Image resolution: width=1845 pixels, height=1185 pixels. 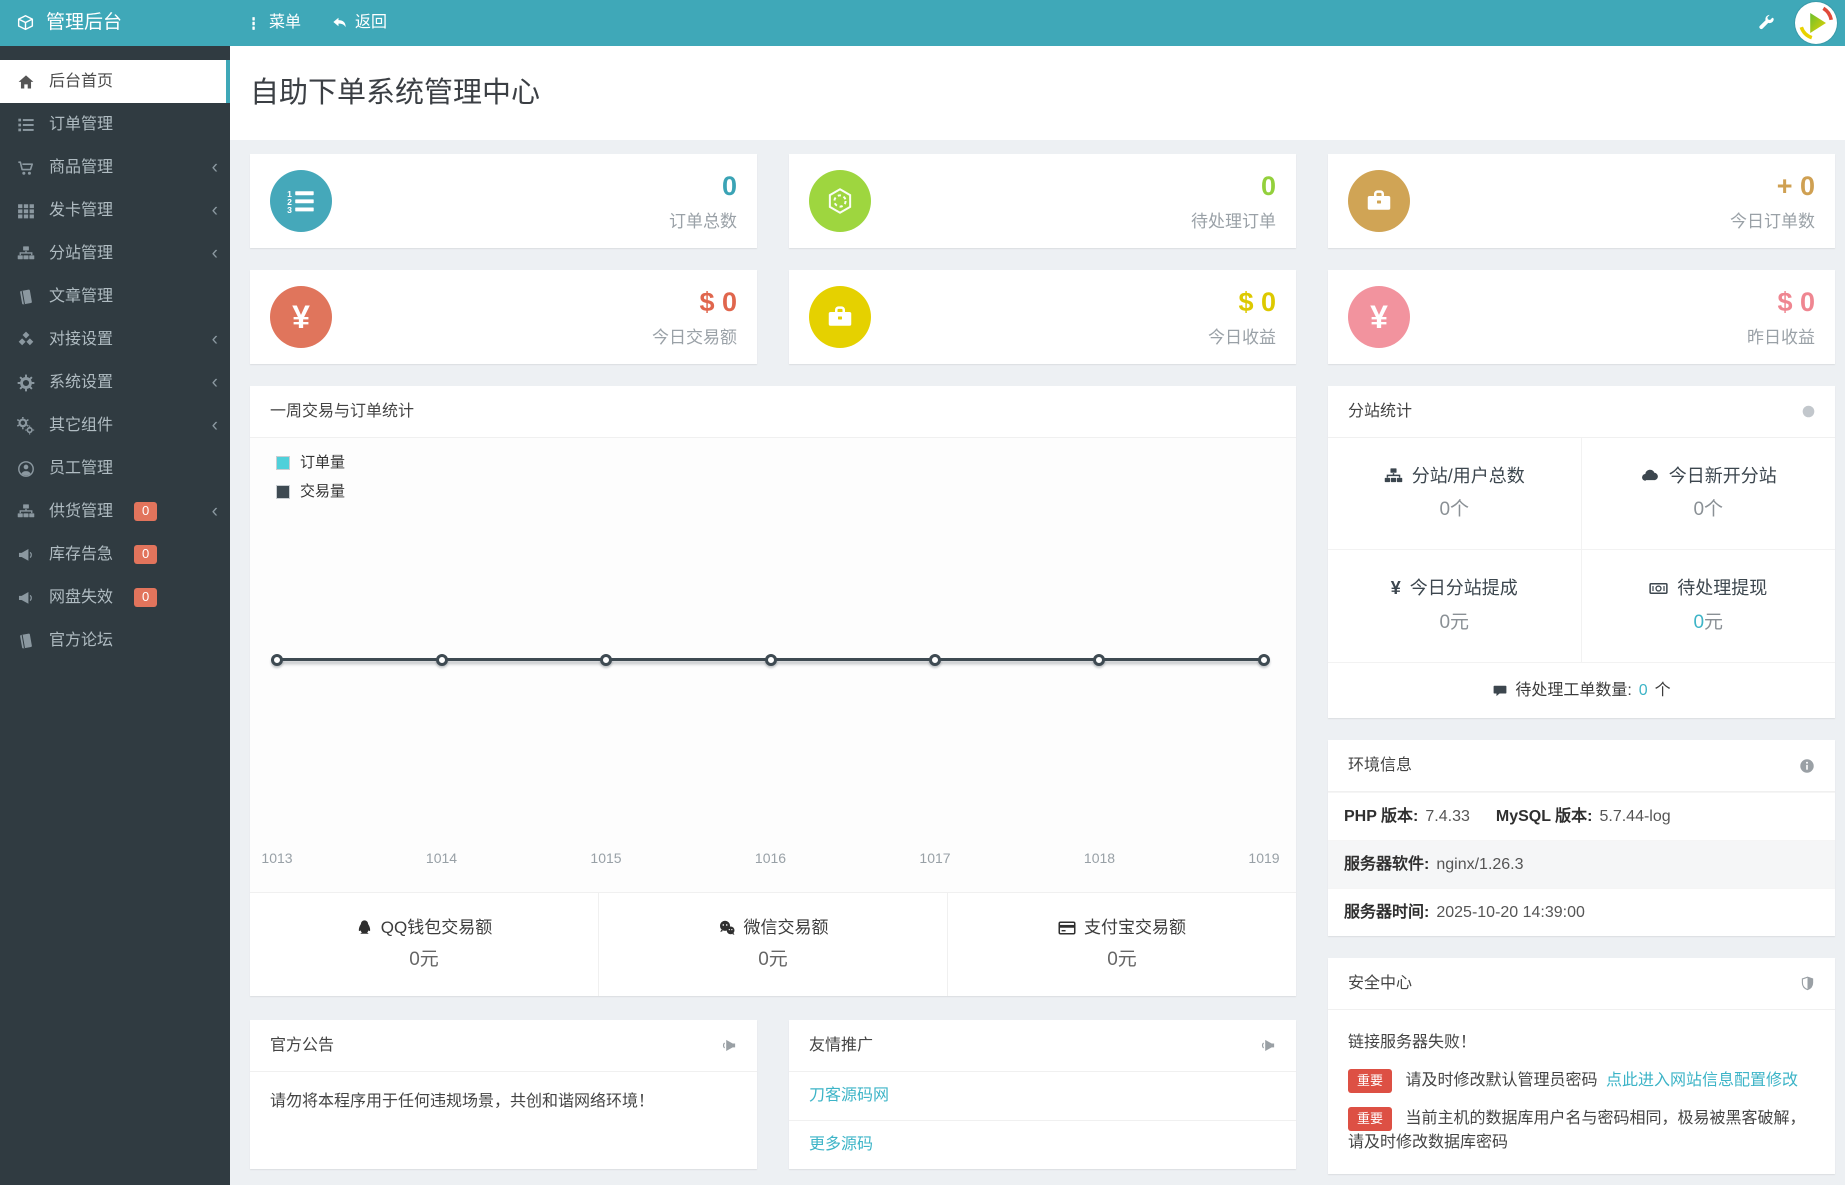 I want to click on sidebar-item-other-components: 其它组件 ‹, so click(x=115, y=425).